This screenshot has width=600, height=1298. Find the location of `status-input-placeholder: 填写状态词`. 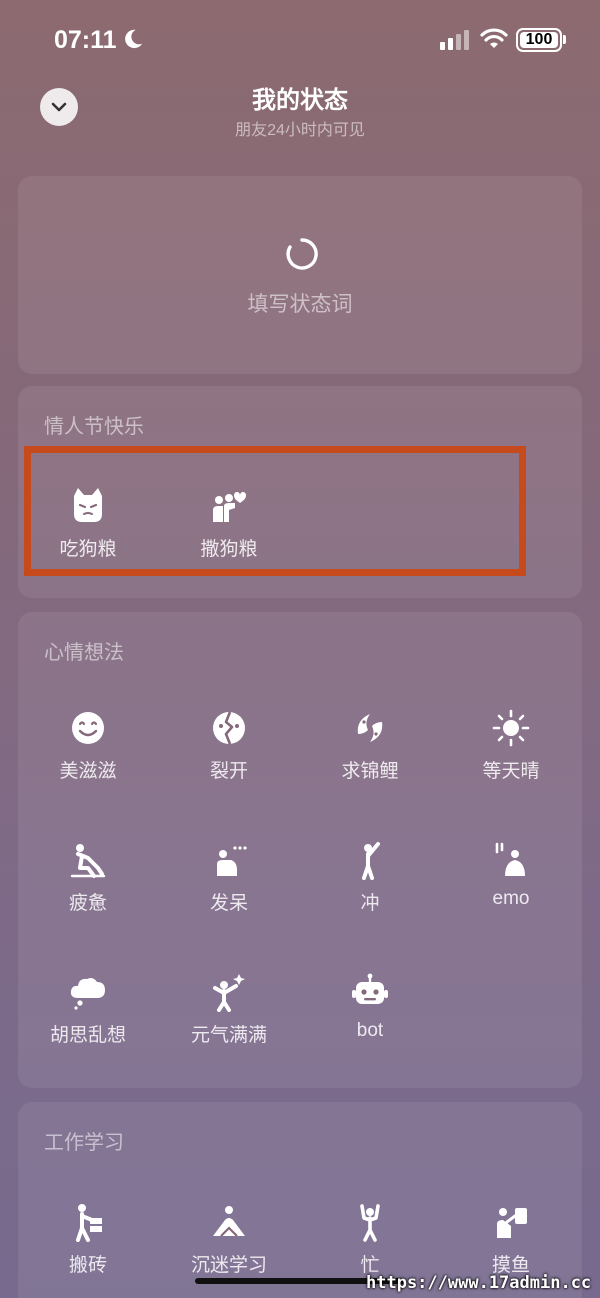

status-input-placeholder: 填写状态词 is located at coordinates (300, 304).